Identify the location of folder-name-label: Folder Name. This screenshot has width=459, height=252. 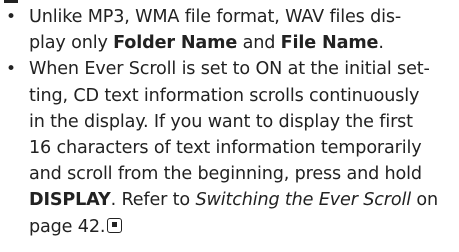
(175, 43).